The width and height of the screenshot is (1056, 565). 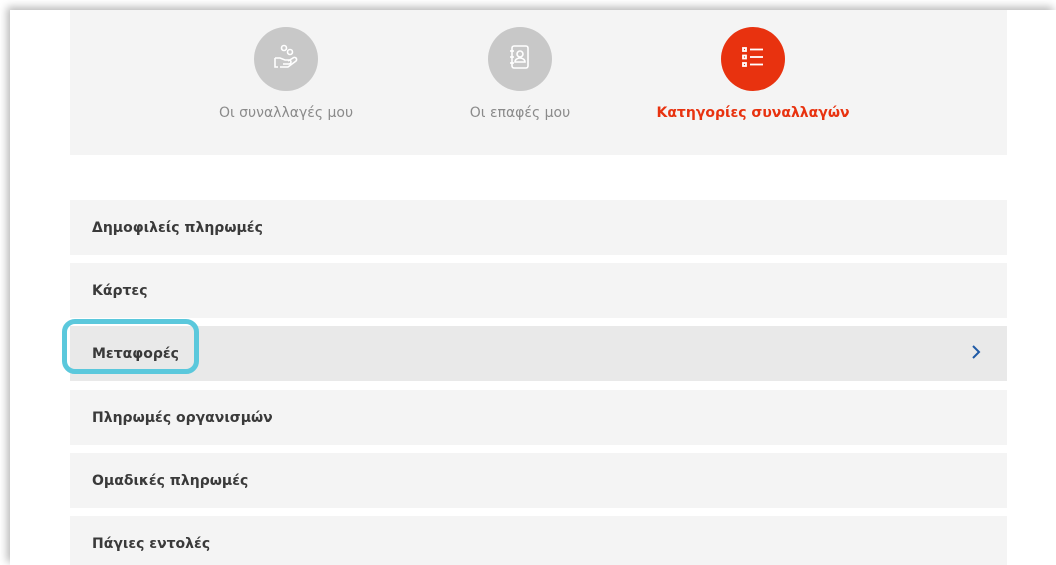 What do you see at coordinates (286, 113) in the screenshot?
I see `tab-label: Οι συναλλαγές μου` at bounding box center [286, 113].